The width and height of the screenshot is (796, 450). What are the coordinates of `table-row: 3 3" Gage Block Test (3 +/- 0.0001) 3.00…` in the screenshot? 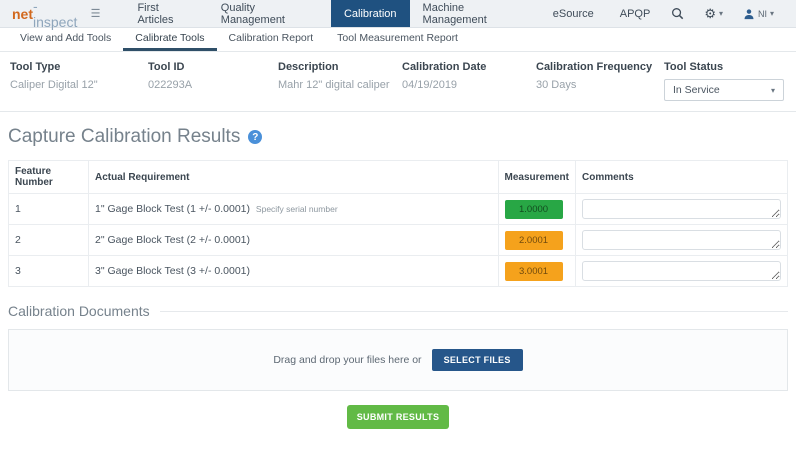 It's located at (398, 271).